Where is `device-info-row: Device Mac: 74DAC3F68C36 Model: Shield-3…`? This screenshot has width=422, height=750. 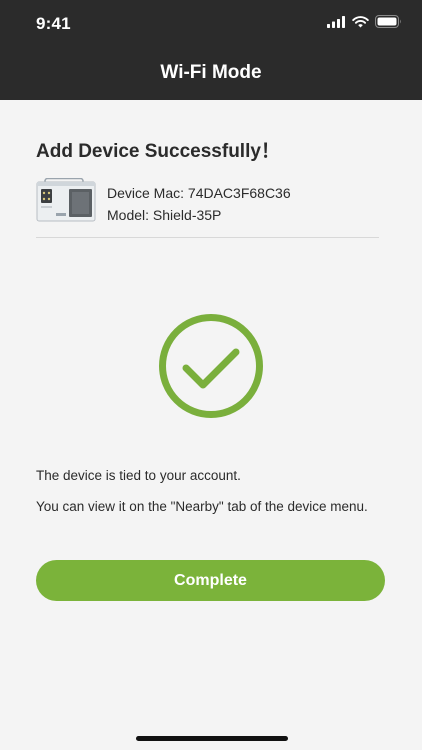 device-info-row: Device Mac: 74DAC3F68C36 Model: Shield-3… is located at coordinates (207, 207).